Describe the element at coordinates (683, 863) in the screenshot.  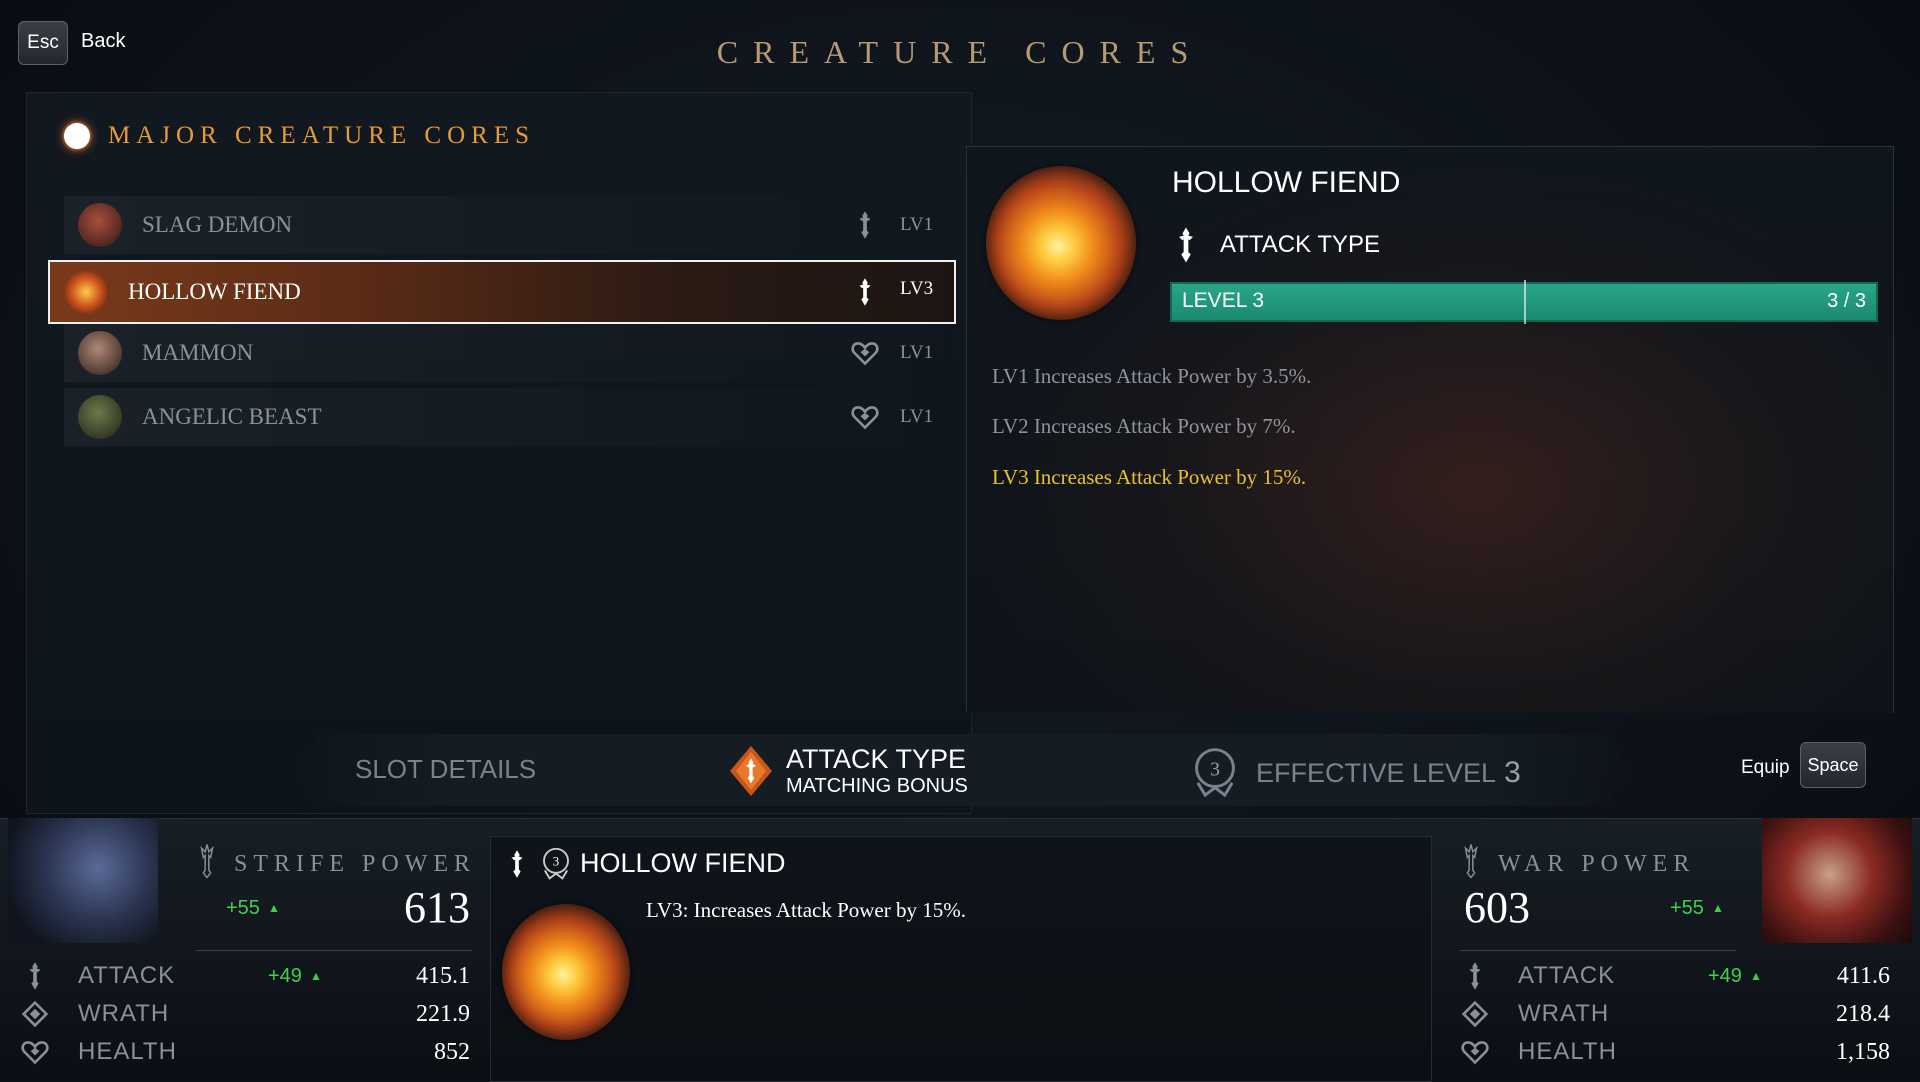
I see `equipped-core-name: HOLLOW FIEND` at that location.